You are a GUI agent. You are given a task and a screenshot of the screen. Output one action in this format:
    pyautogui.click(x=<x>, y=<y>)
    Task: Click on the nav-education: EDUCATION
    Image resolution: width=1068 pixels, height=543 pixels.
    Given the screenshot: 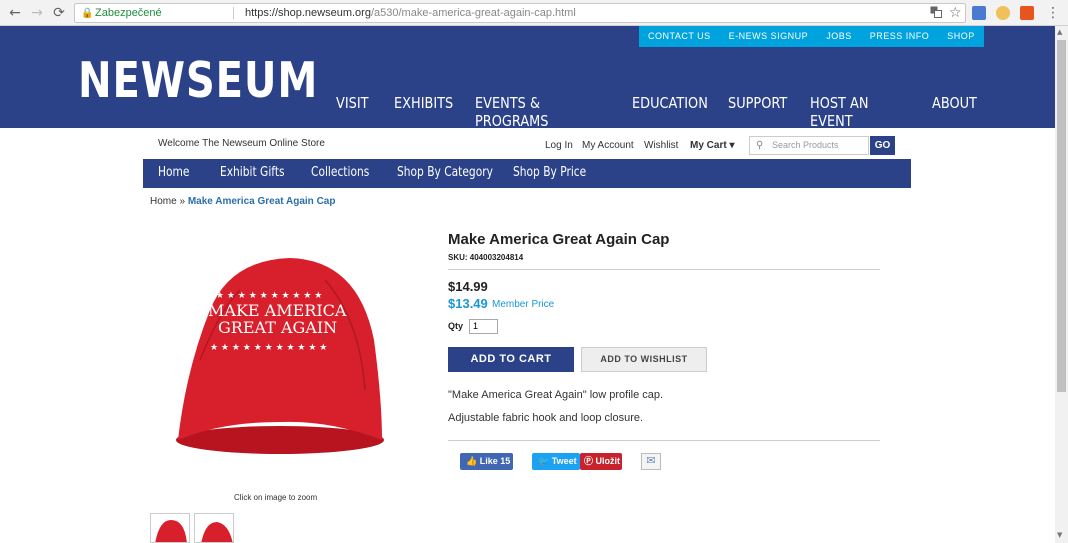 What is the action you would take?
    pyautogui.click(x=673, y=112)
    